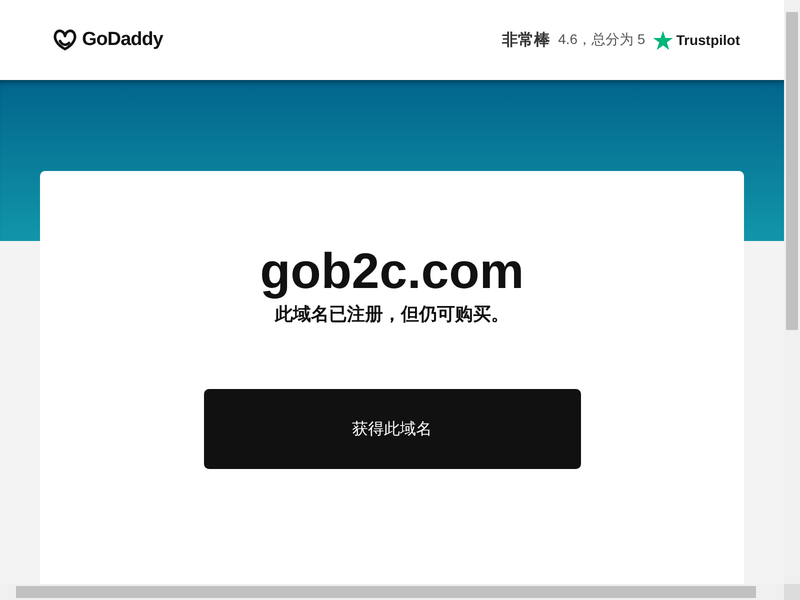 This screenshot has height=600, width=800. I want to click on rating-score: 4.6，总分为 5, so click(602, 40).